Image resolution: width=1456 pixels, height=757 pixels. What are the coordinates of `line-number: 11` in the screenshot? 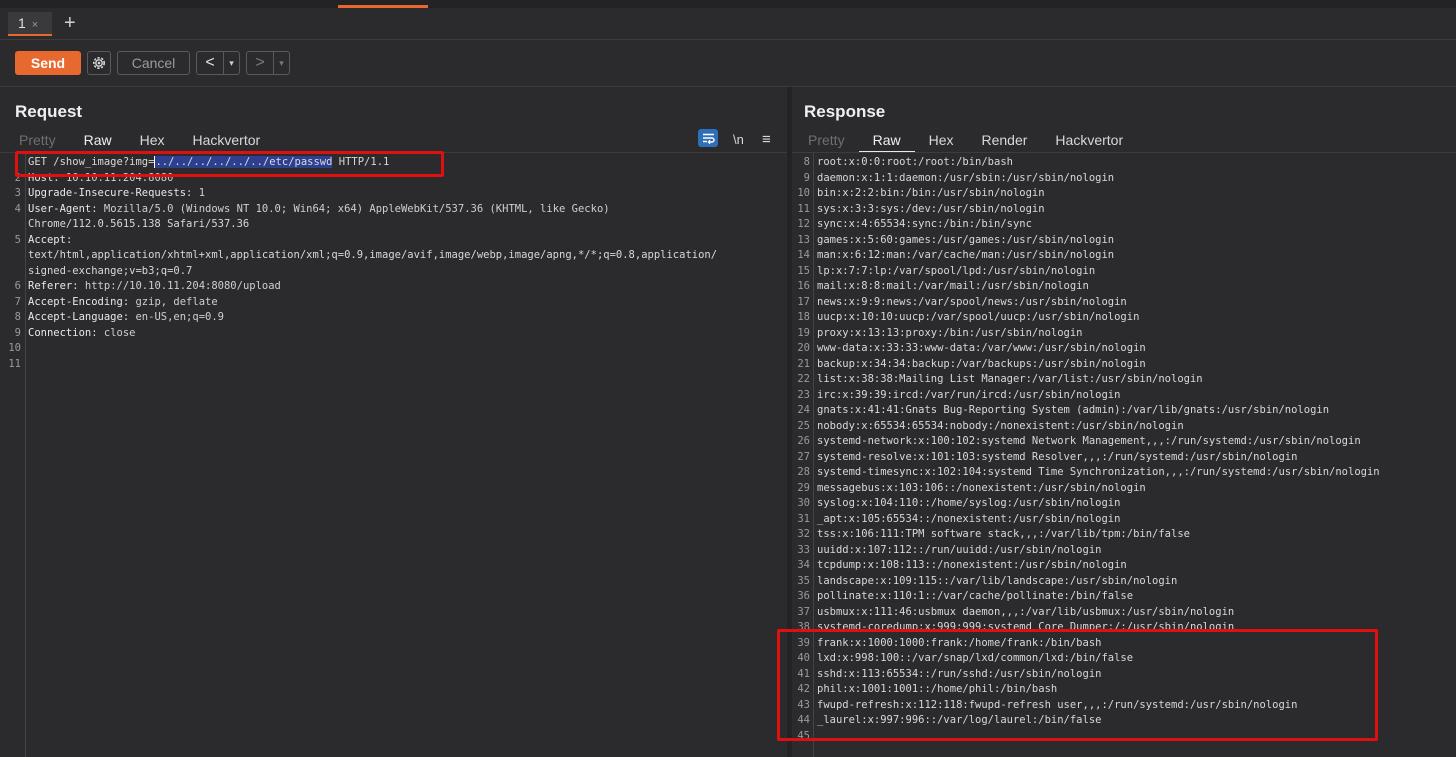 It's located at (803, 208).